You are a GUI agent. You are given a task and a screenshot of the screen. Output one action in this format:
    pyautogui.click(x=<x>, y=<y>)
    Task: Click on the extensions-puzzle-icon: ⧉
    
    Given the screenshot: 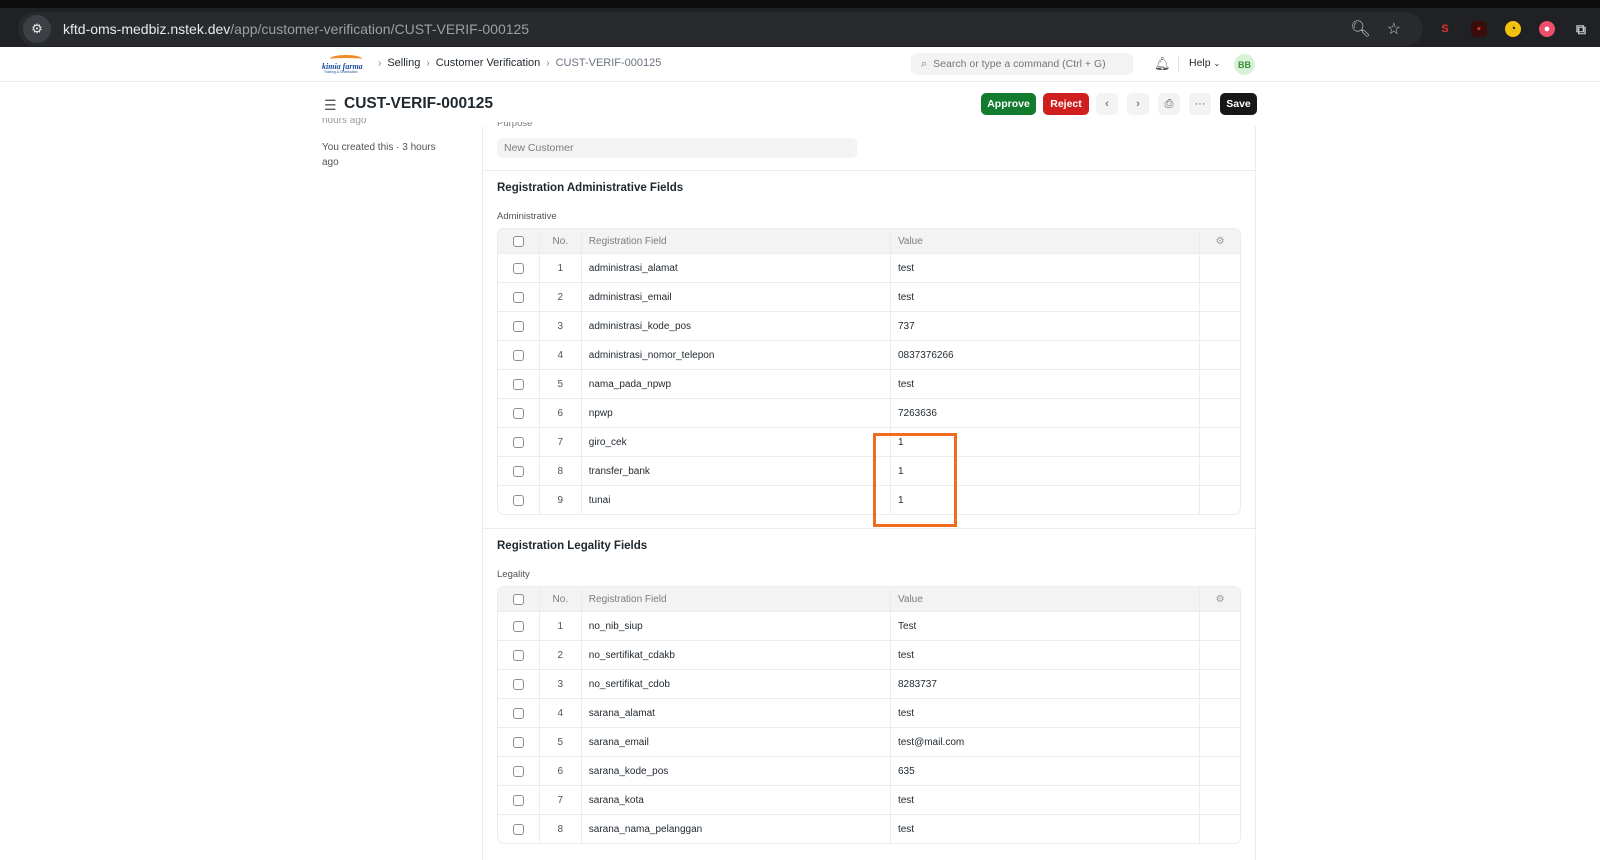 What is the action you would take?
    pyautogui.click(x=1581, y=29)
    